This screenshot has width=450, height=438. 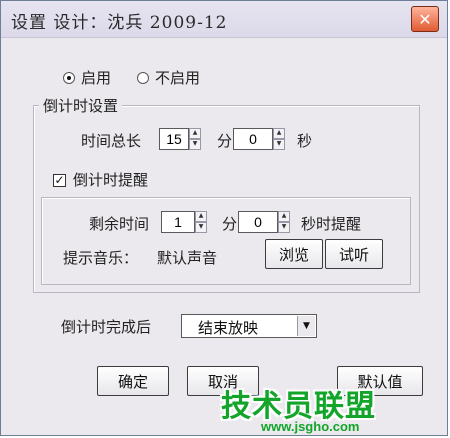 I want to click on after-finish-dropdown: 结束放映 ▼, so click(x=249, y=326).